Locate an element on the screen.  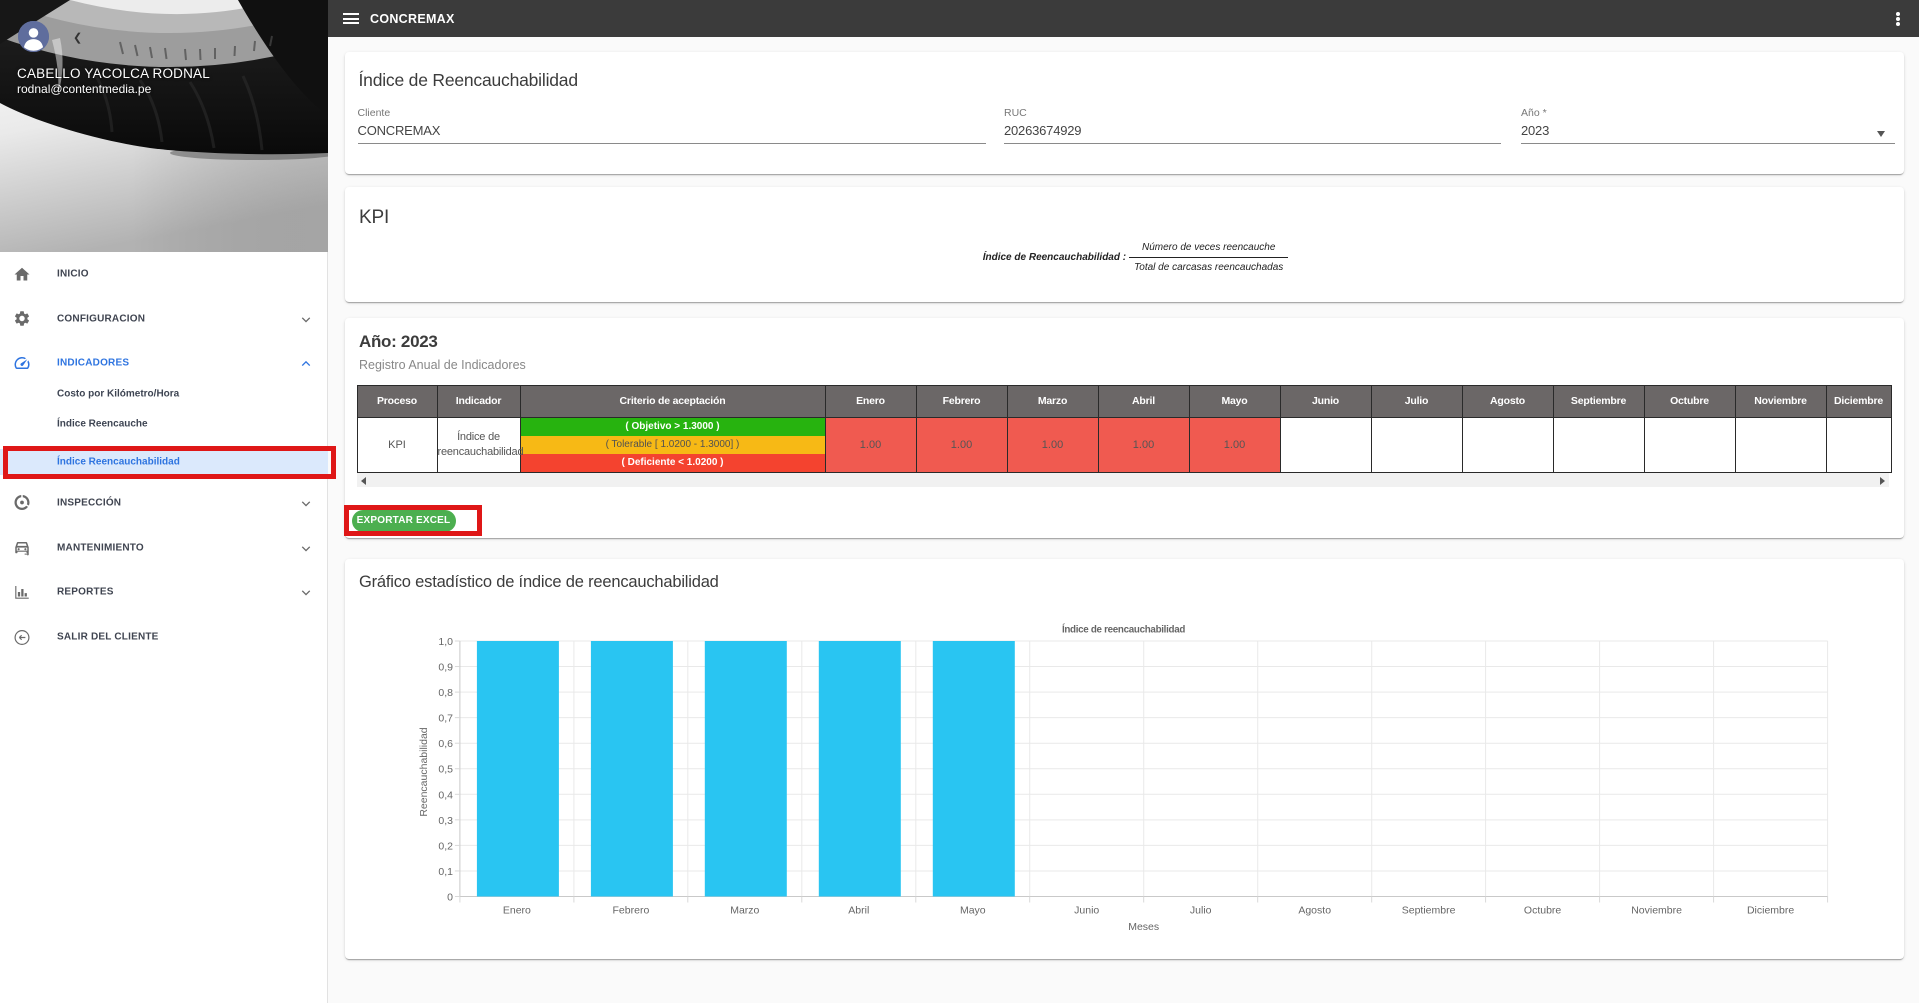
svg-text: 0,2 is located at coordinates (445, 846).